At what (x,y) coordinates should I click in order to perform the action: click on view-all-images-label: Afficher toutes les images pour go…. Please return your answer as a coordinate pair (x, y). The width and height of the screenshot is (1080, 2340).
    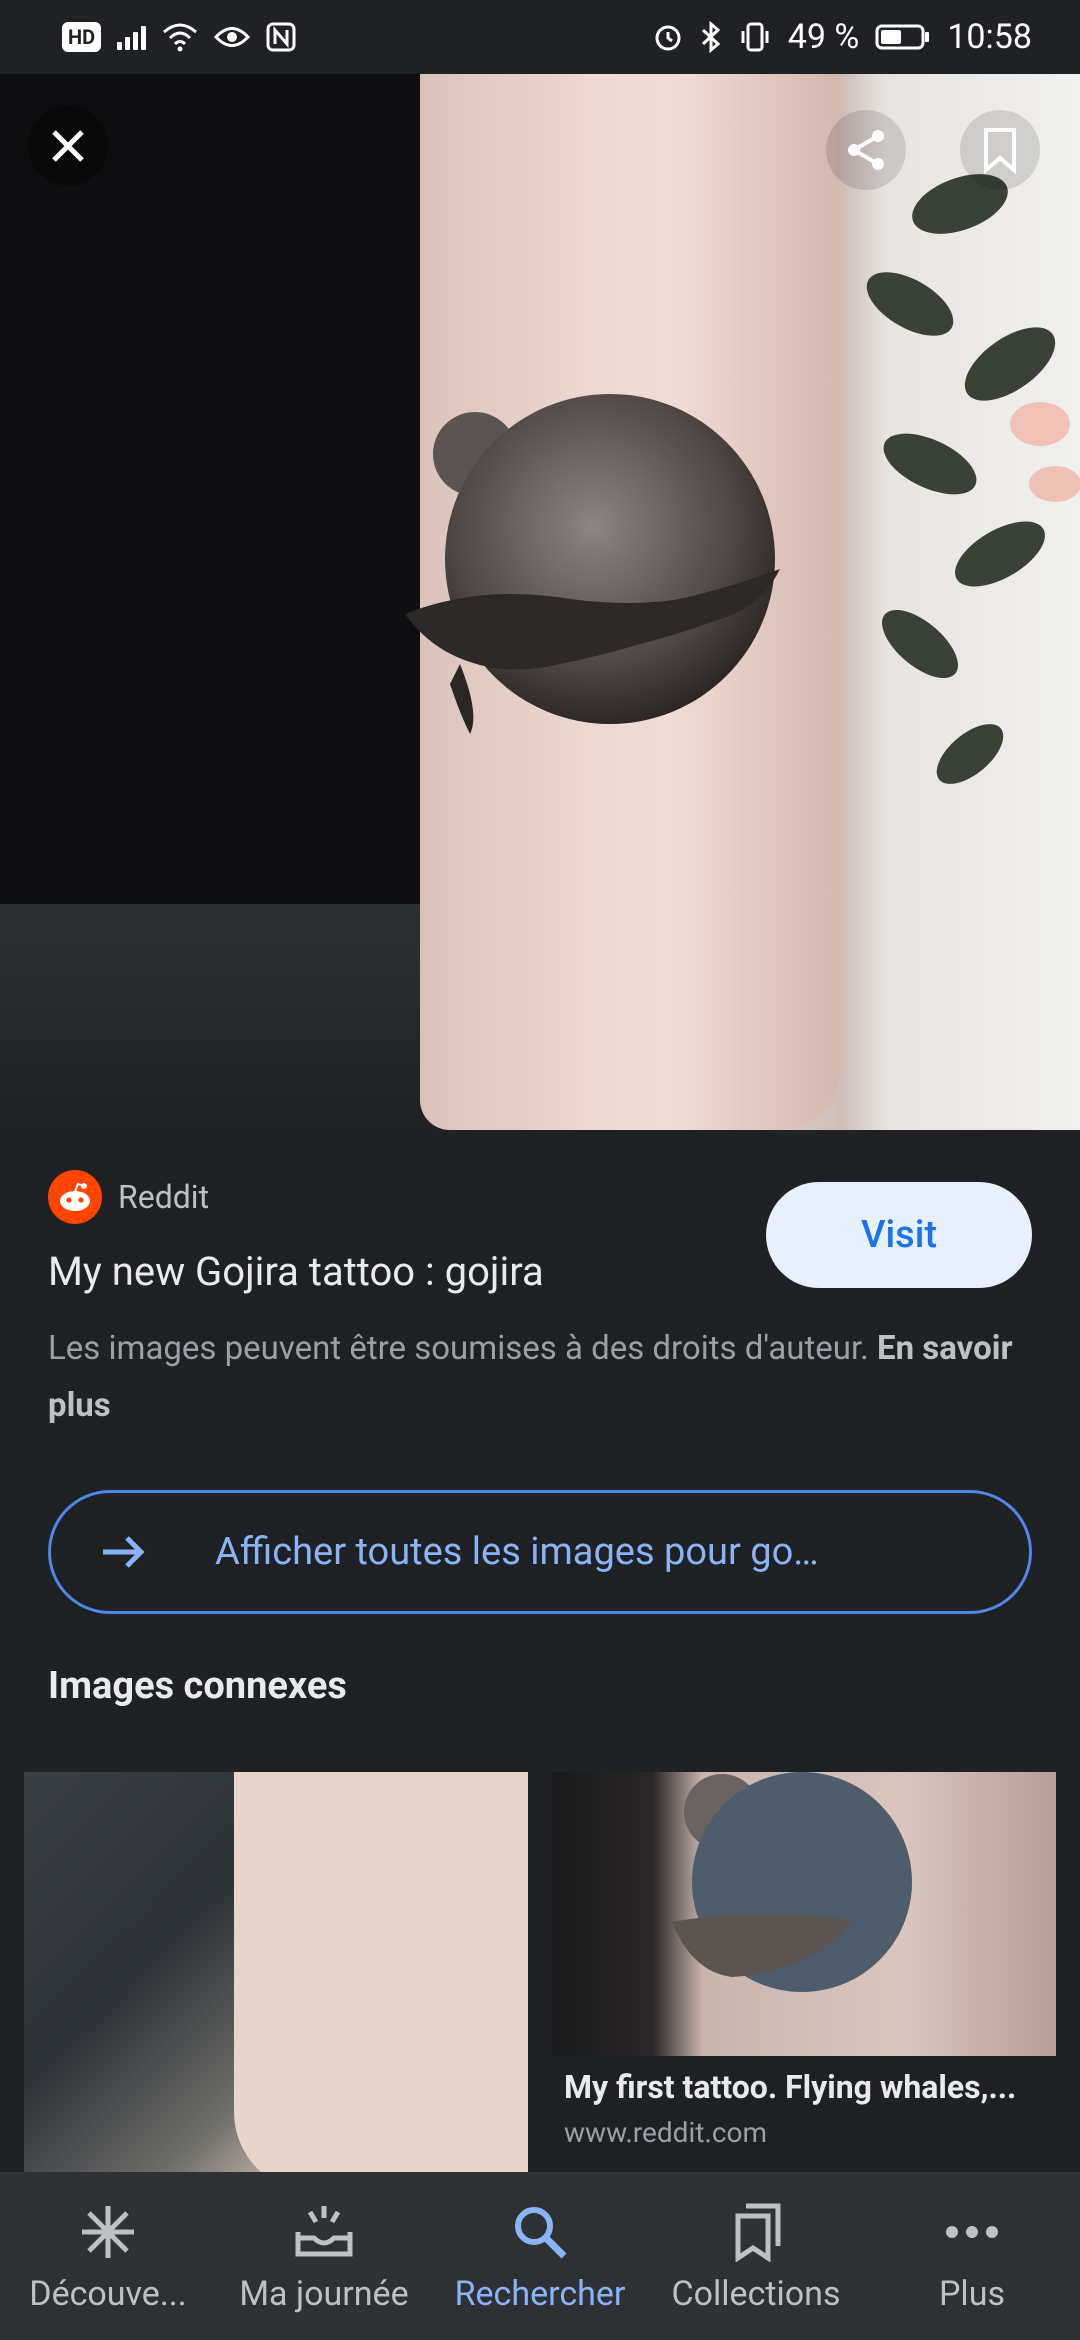
    Looking at the image, I should click on (517, 1552).